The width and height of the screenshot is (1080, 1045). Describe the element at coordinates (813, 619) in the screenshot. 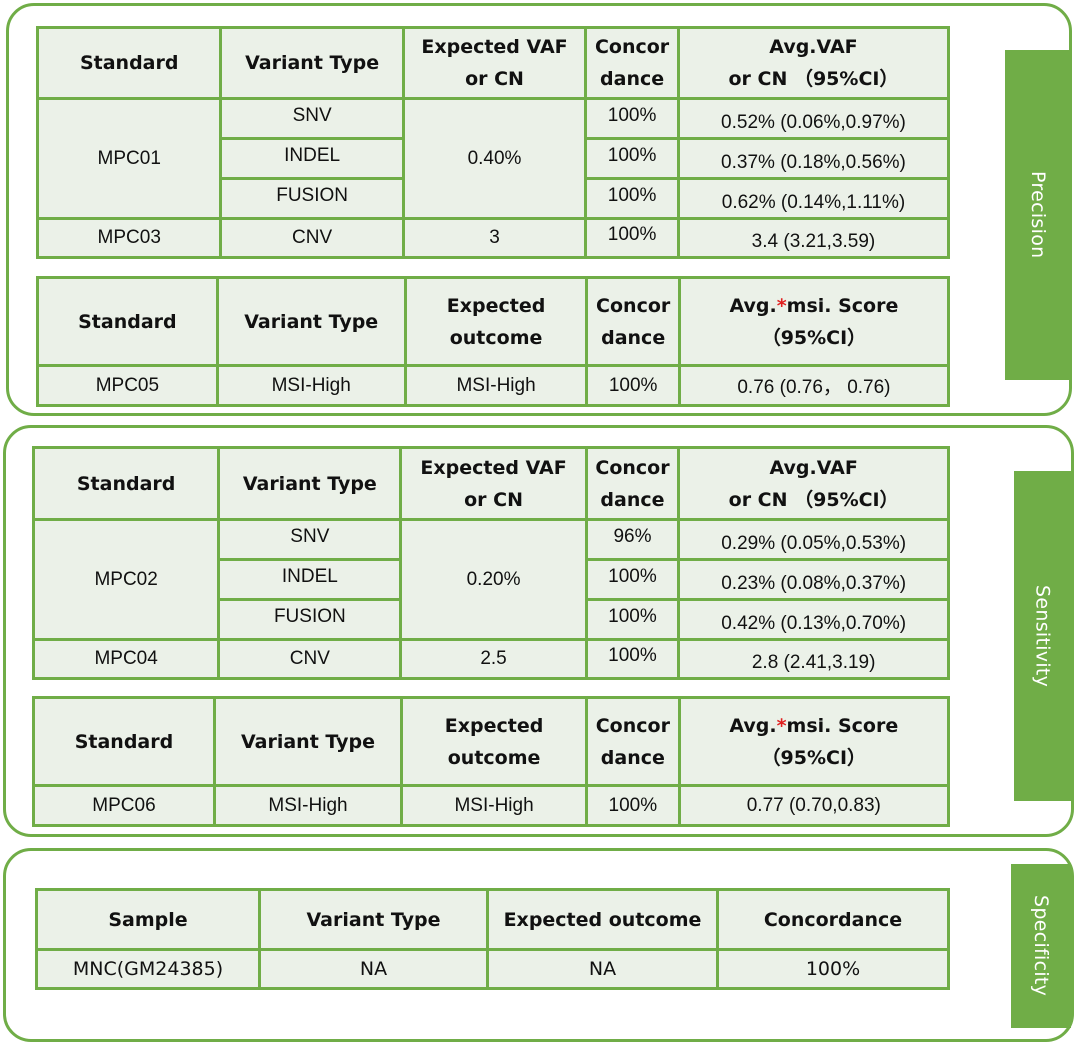

I see `cell-avg: 0.42% (0.13%,0.70%)` at that location.